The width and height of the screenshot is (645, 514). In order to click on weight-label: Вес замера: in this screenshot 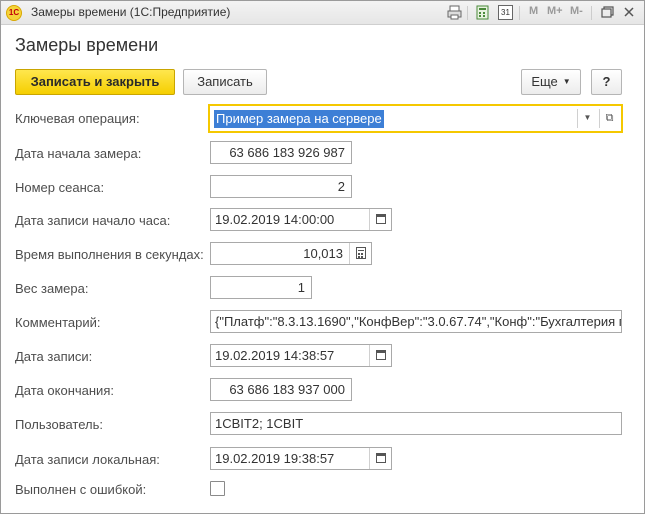, I will do `click(52, 288)`.